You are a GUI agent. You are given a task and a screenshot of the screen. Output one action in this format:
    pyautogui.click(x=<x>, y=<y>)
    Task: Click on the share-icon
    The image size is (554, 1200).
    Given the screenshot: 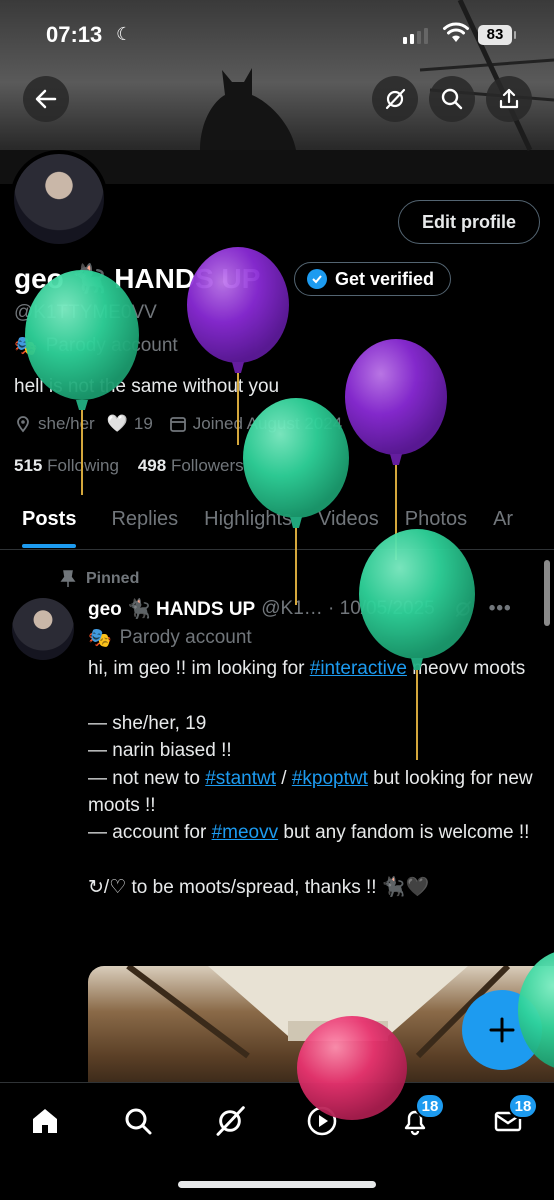 What is the action you would take?
    pyautogui.click(x=509, y=98)
    